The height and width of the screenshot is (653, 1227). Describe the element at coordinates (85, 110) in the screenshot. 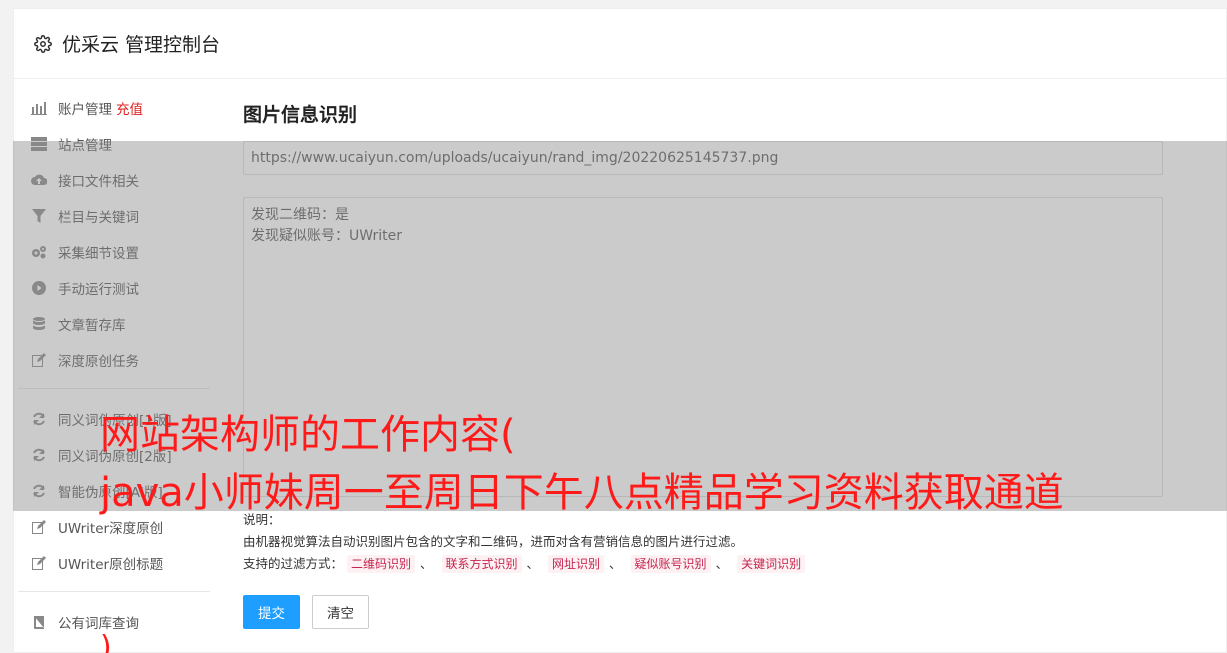

I see `sidebar-item-label: 账户管理` at that location.